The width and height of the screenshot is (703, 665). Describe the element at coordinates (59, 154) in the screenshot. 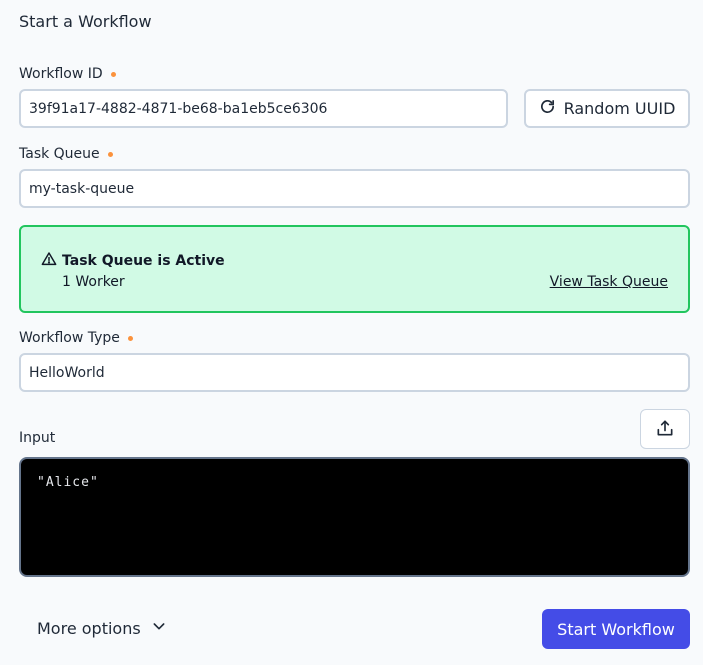

I see `task-queue-label-text: Task Queue` at that location.